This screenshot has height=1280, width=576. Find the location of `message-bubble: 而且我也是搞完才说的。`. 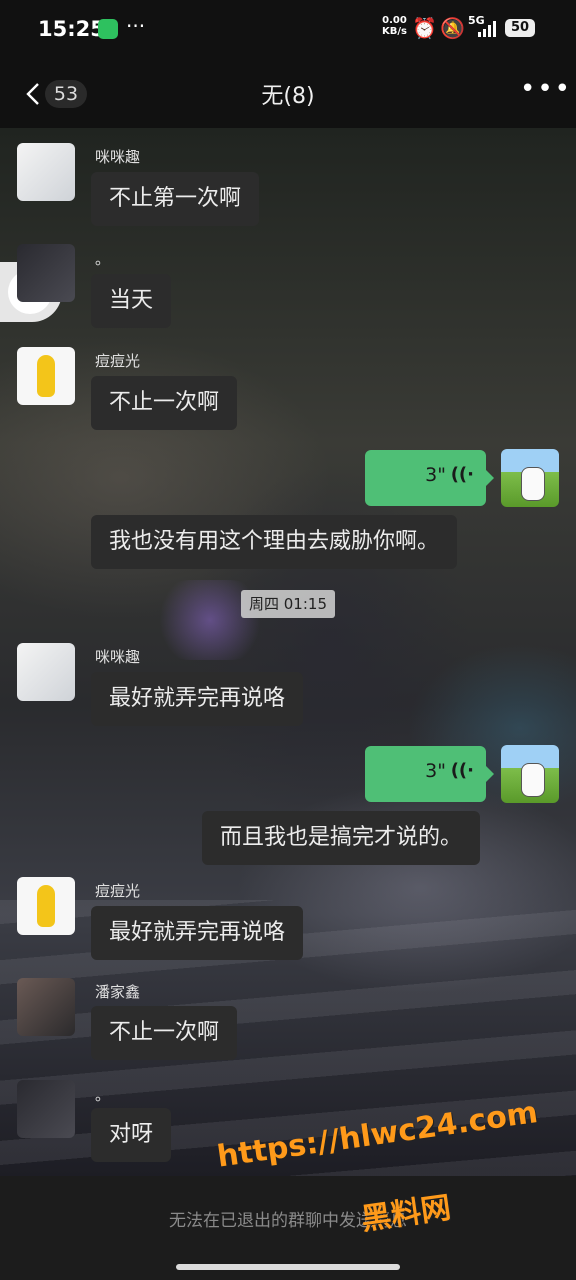

message-bubble: 而且我也是搞完才说的。 is located at coordinates (341, 838).